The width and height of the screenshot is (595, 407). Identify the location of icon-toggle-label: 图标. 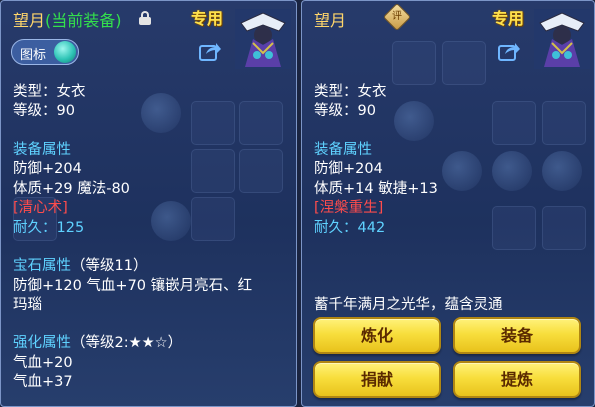
(33, 55).